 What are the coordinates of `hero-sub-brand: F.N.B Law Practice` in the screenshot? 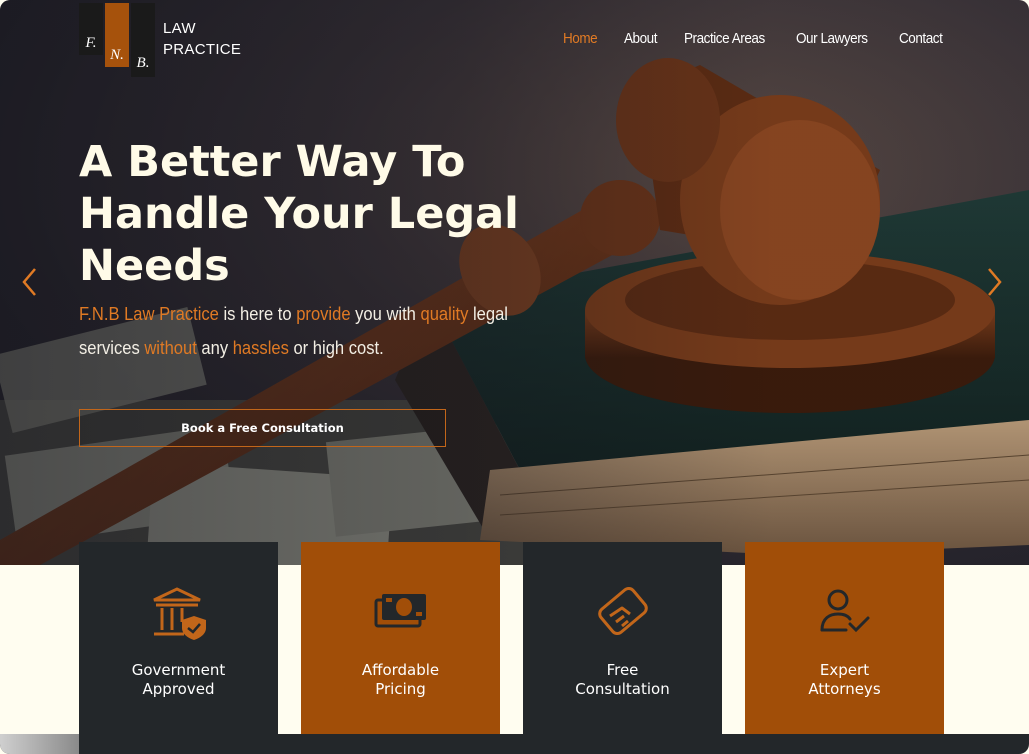 It's located at (149, 314).